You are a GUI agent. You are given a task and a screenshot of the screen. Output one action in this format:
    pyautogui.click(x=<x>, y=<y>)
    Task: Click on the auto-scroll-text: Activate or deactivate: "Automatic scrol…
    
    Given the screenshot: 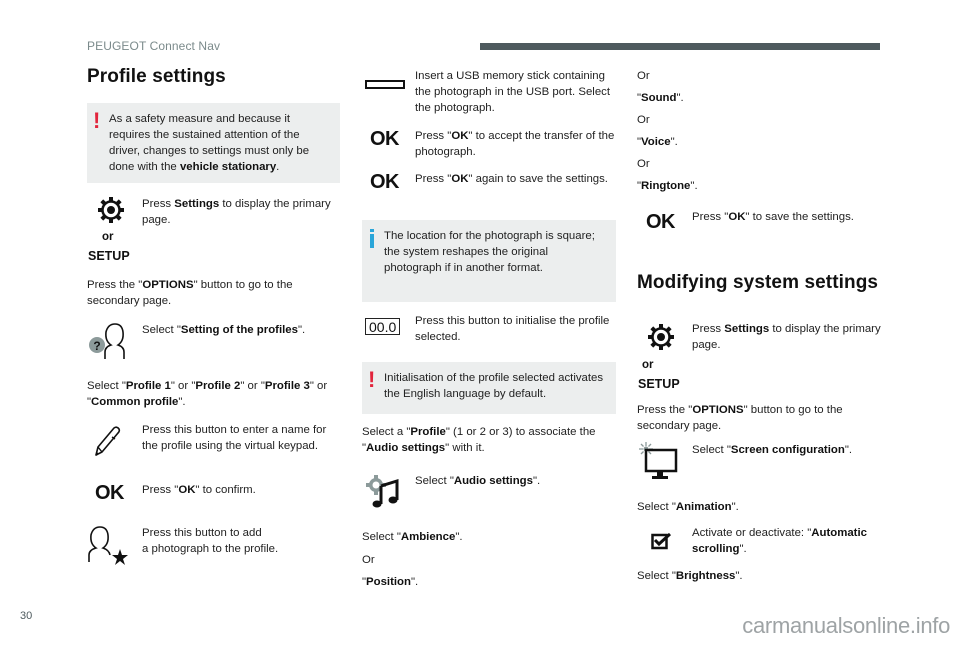 What is the action you would take?
    pyautogui.click(x=779, y=541)
    